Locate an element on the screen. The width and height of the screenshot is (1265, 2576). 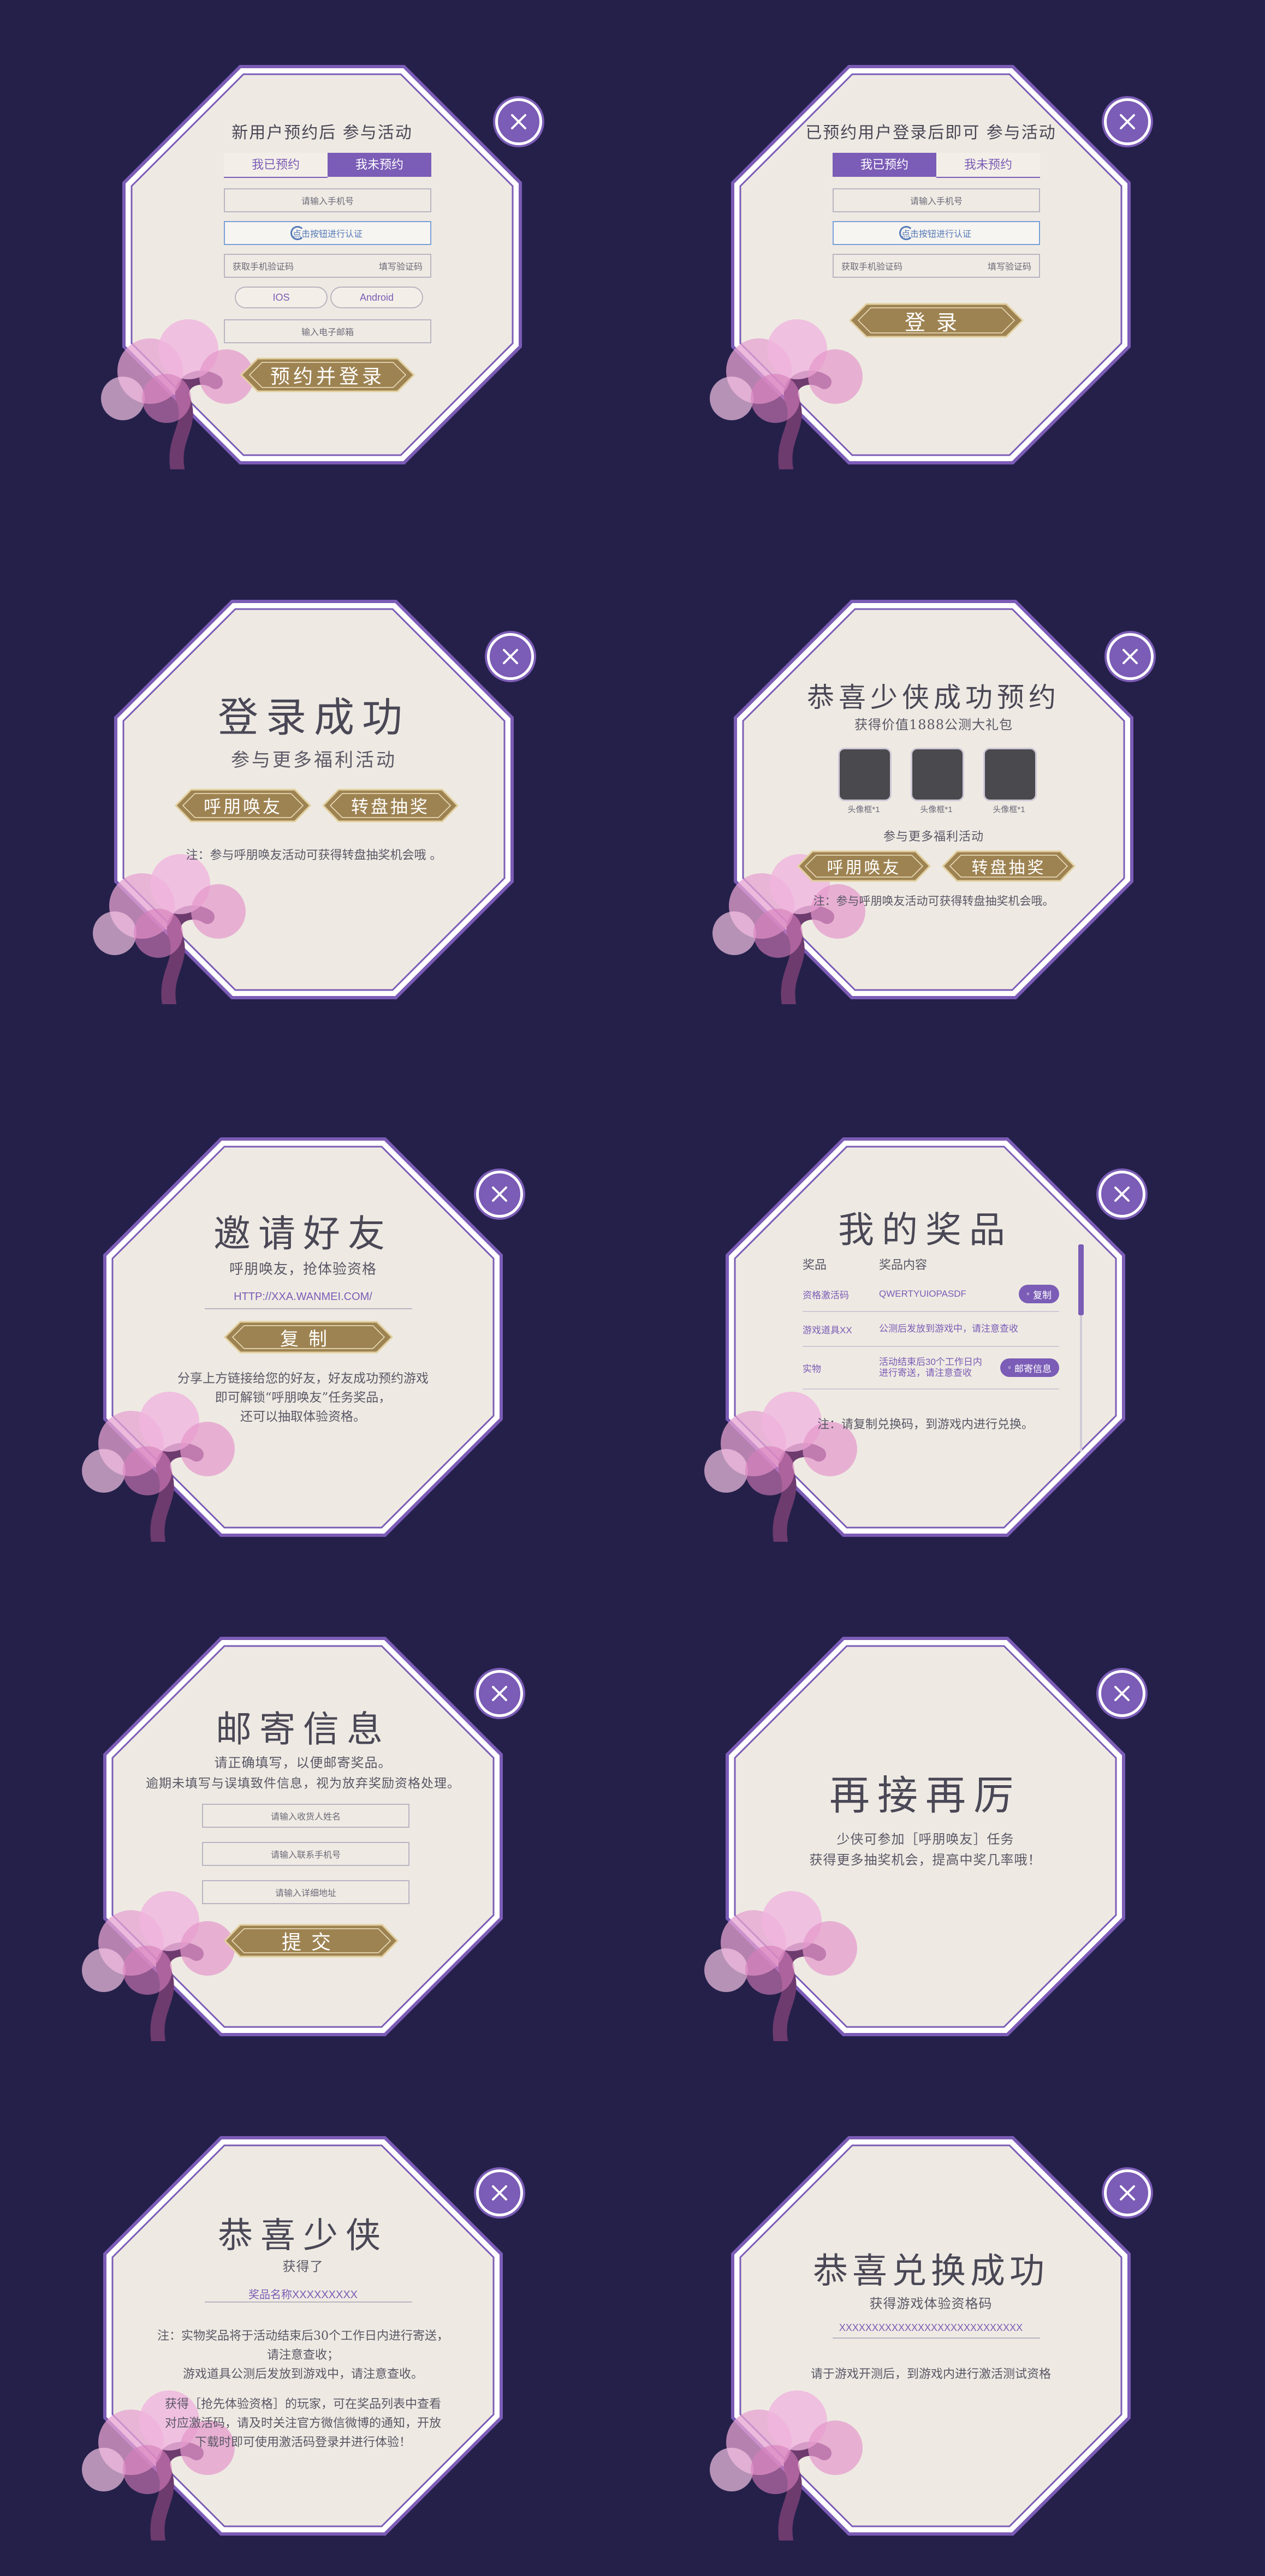
login-label: 登录 is located at coordinates (936, 322).